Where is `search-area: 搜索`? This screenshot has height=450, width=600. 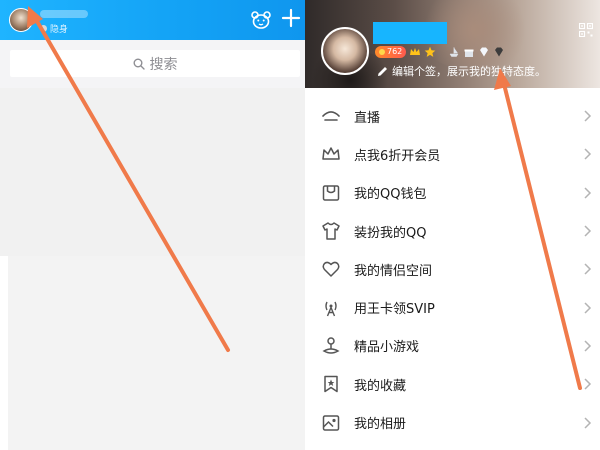
search-area: 搜索 is located at coordinates (152, 64).